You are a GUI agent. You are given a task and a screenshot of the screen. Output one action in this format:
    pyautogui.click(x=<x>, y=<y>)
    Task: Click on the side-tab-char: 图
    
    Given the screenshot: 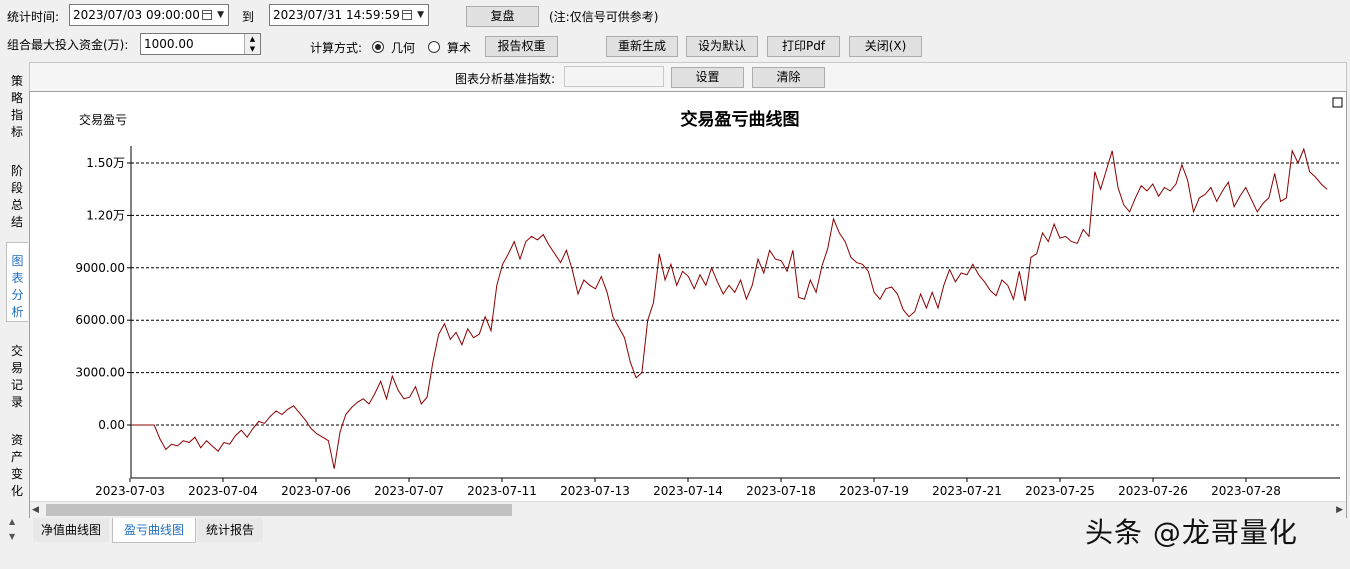 What is the action you would take?
    pyautogui.click(x=17, y=261)
    